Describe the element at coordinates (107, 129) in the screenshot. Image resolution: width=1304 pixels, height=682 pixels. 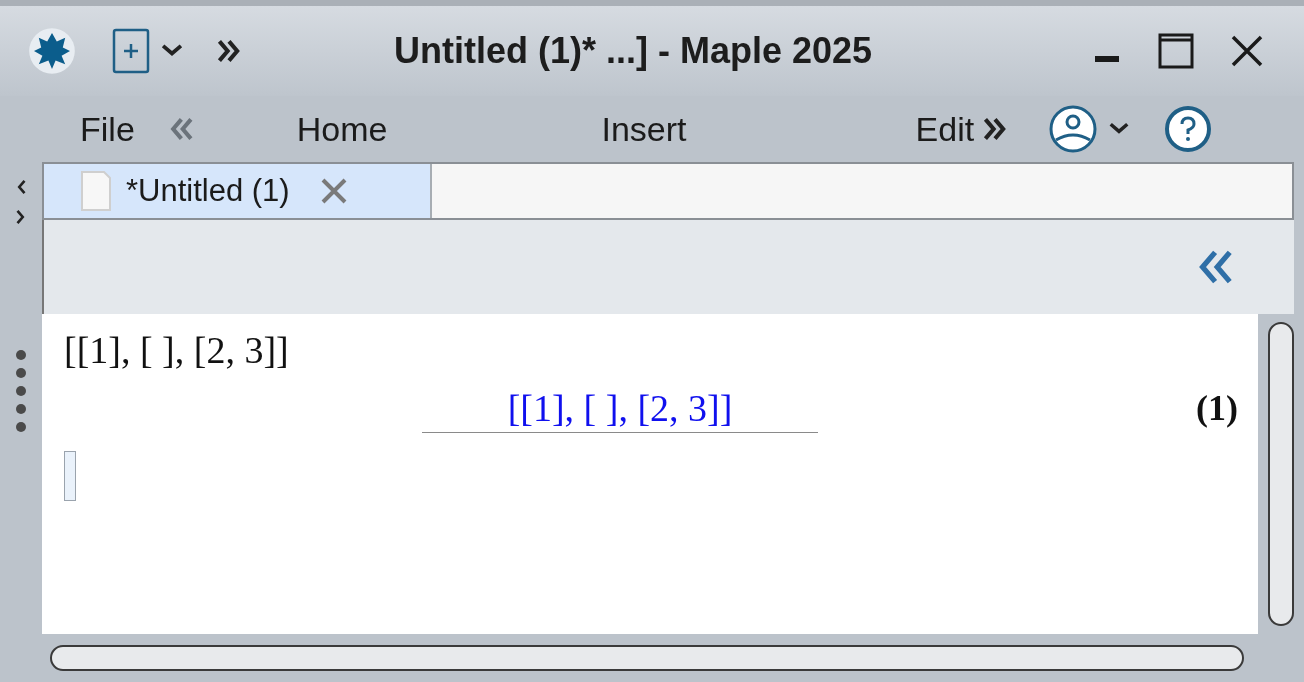
I see `ribbon-tab: File` at that location.